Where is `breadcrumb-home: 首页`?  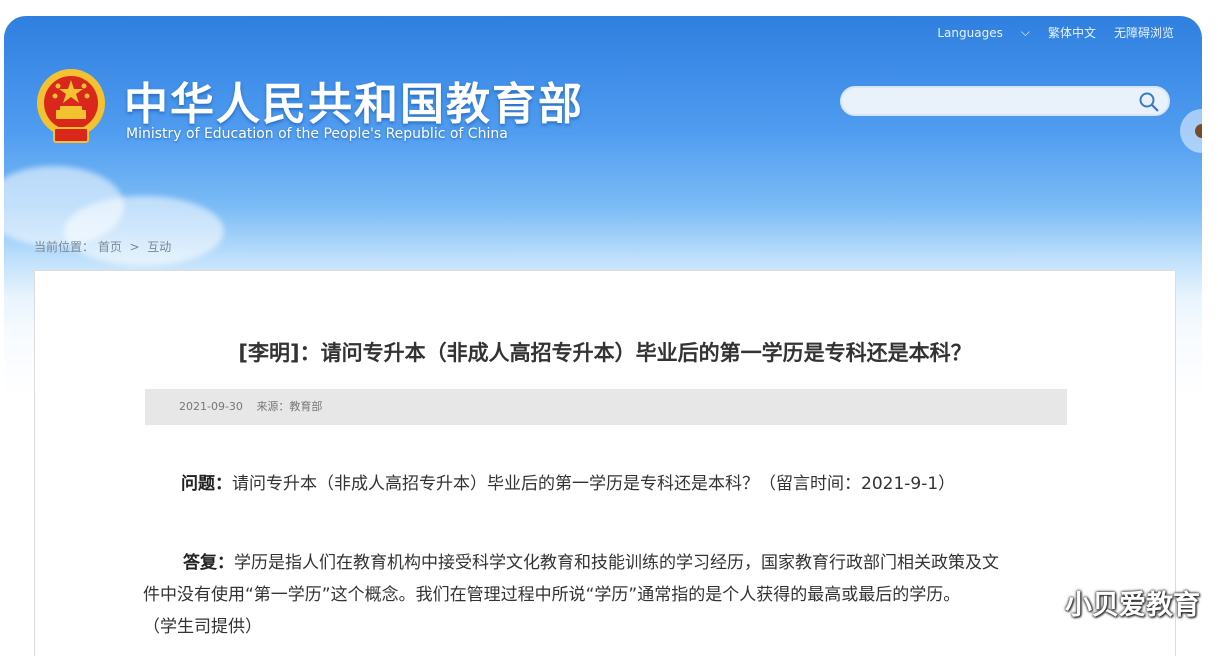 breadcrumb-home: 首页 is located at coordinates (110, 247).